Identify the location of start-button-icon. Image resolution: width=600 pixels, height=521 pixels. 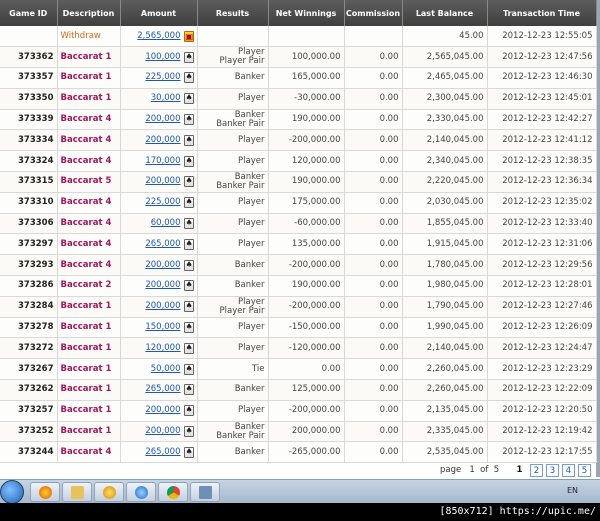
(12, 492).